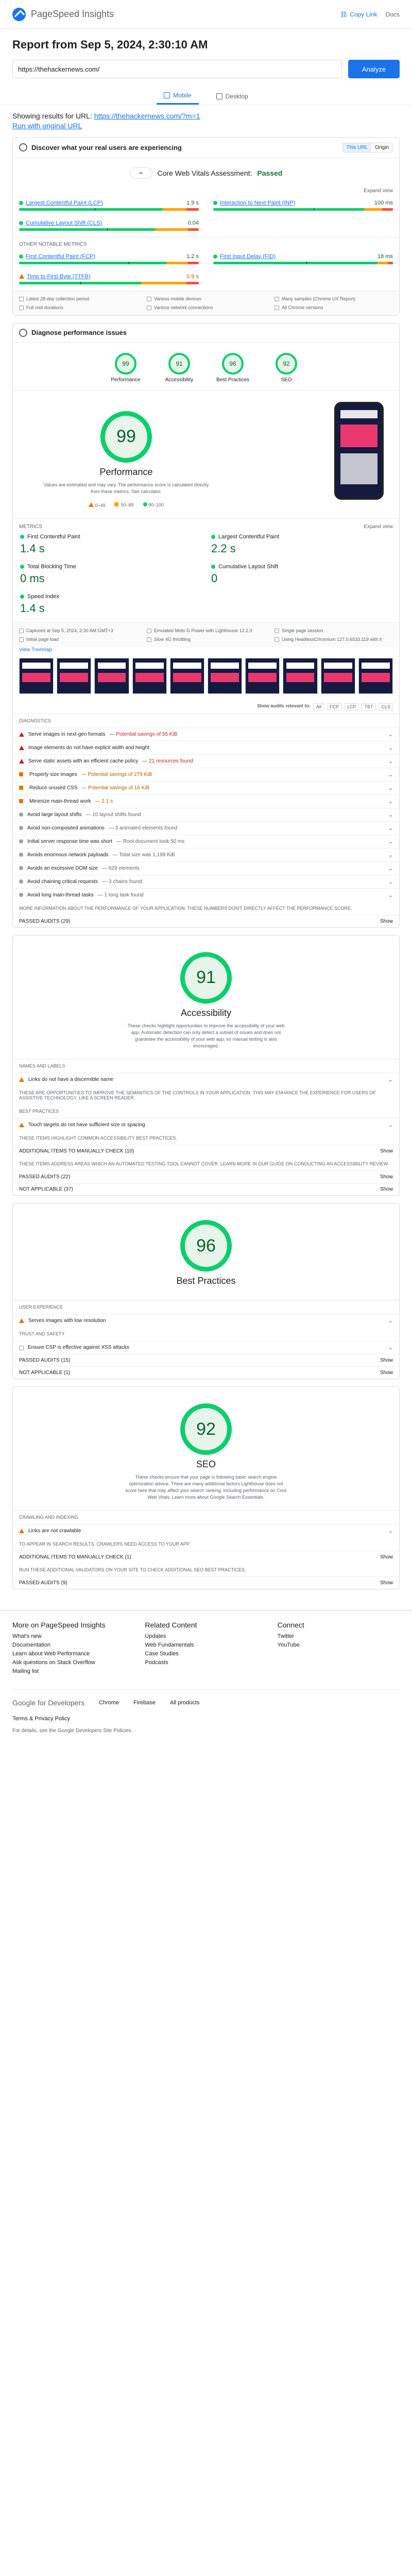 This screenshot has width=412, height=2576. Describe the element at coordinates (73, 1645) in the screenshot. I see `footer-link: Documentation` at that location.